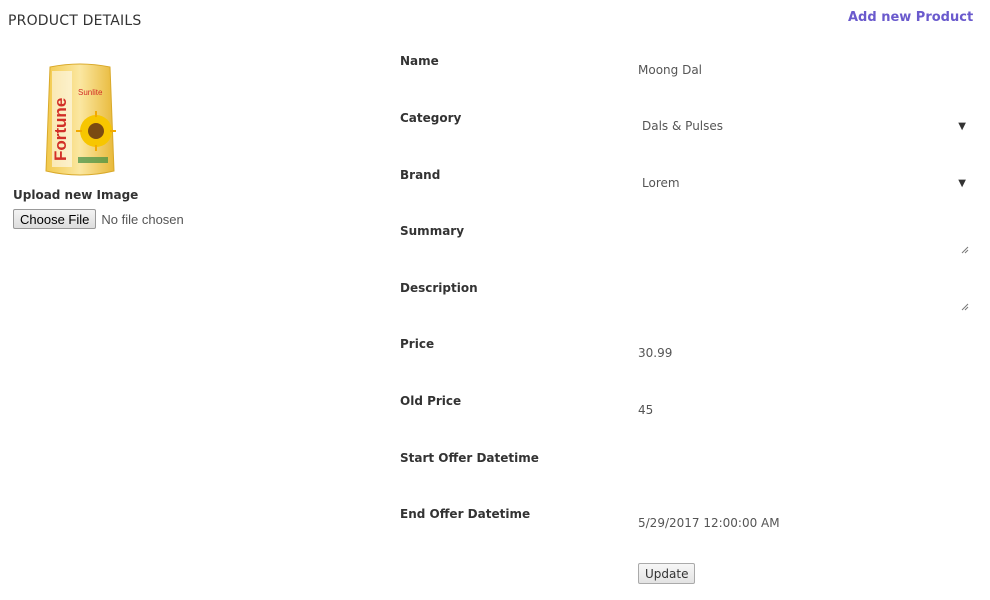  I want to click on summary-label: Summary, so click(432, 231).